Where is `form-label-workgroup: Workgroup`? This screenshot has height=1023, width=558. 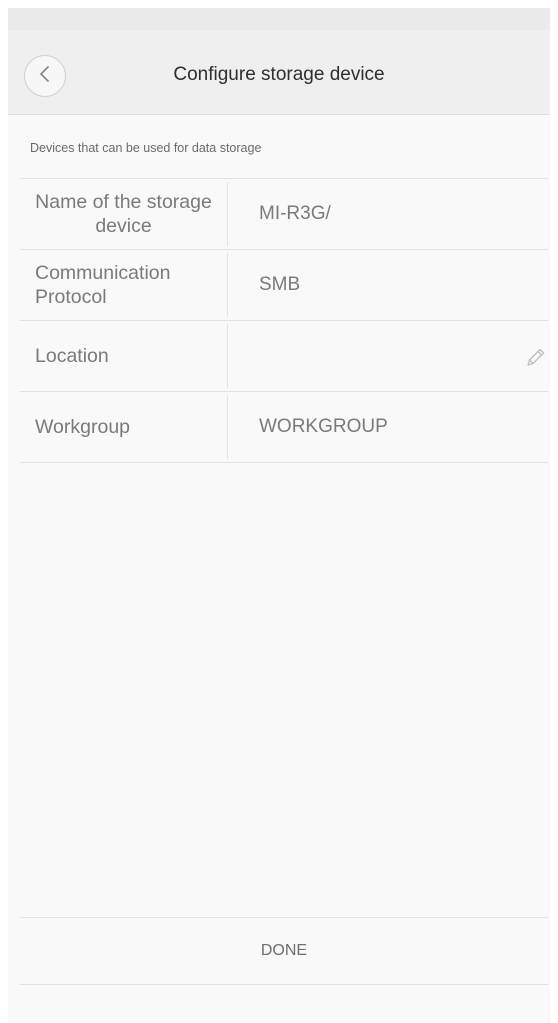
form-label-workgroup: Workgroup is located at coordinates (124, 427).